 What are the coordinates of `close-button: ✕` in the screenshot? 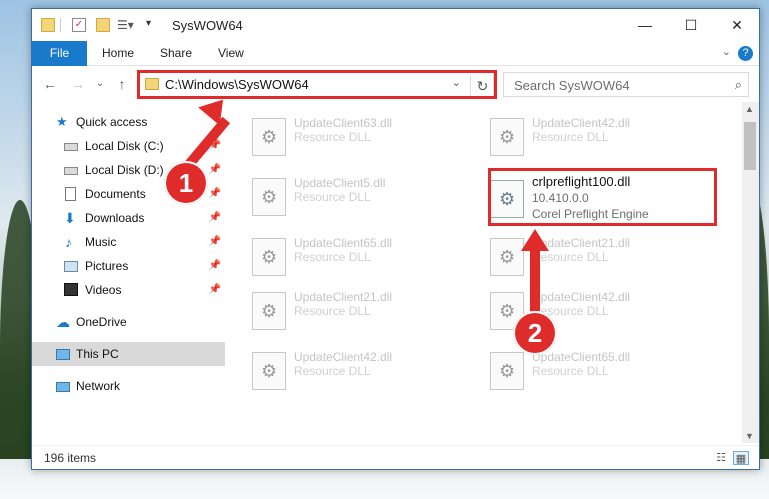 It's located at (737, 25).